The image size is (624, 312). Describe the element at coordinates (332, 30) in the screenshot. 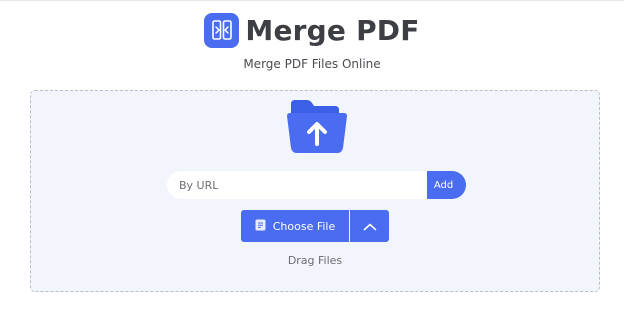

I see `page-title: Merge PDF` at that location.